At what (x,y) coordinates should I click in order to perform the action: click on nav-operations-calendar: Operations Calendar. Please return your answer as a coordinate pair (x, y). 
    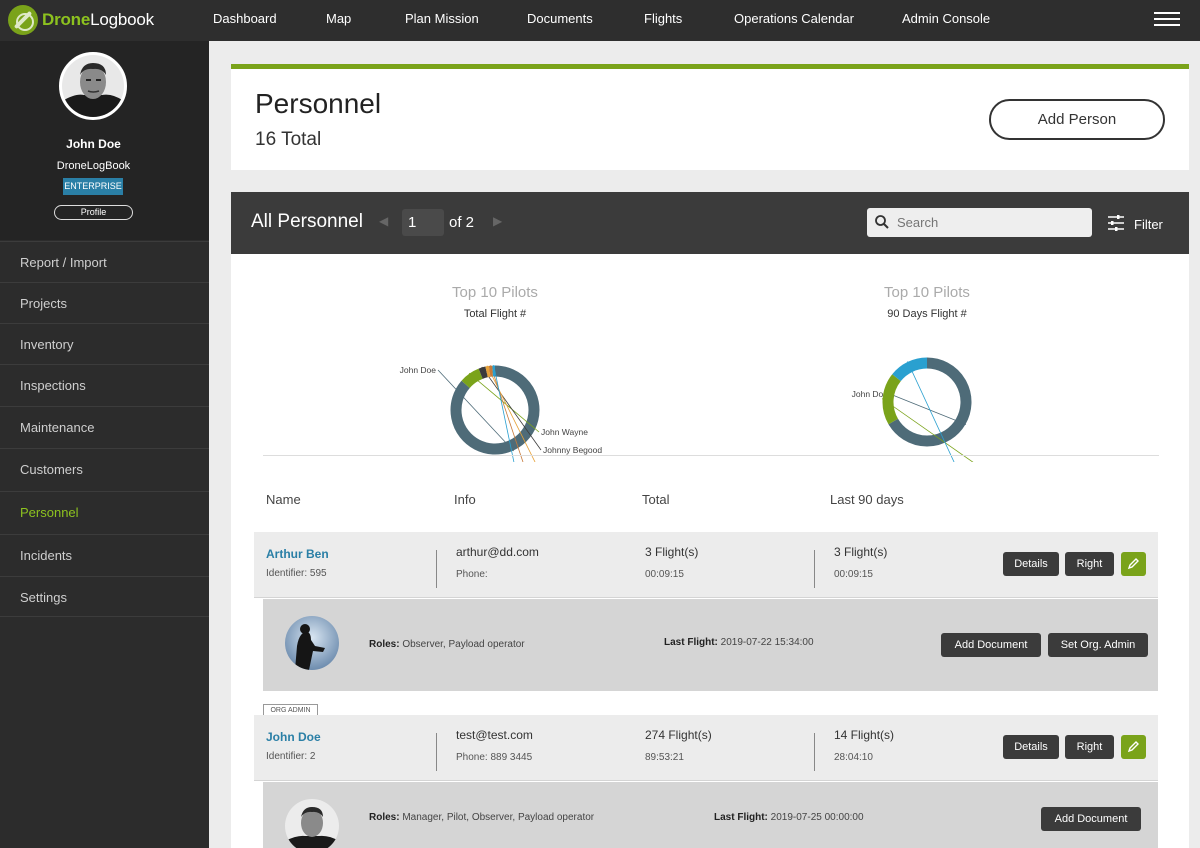
    Looking at the image, I should click on (794, 18).